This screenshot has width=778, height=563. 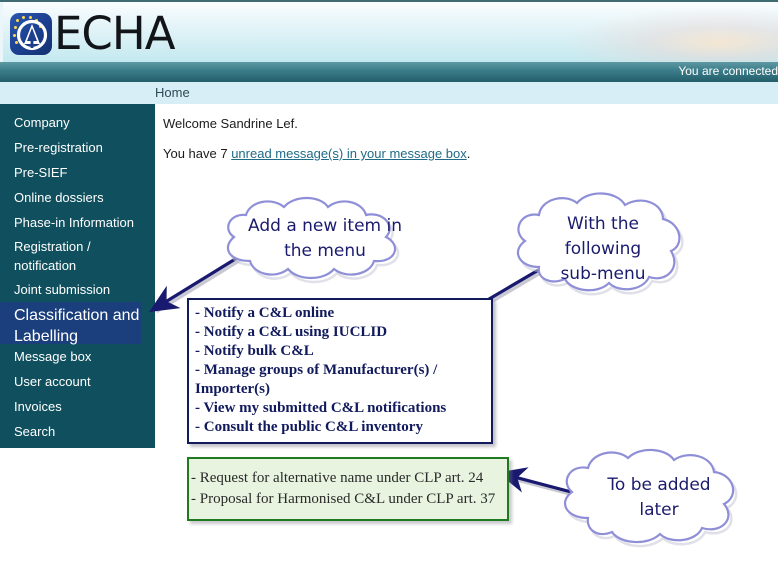 What do you see at coordinates (340, 408) in the screenshot?
I see `cl-submenu-item: - View my submitted C&L notifications` at bounding box center [340, 408].